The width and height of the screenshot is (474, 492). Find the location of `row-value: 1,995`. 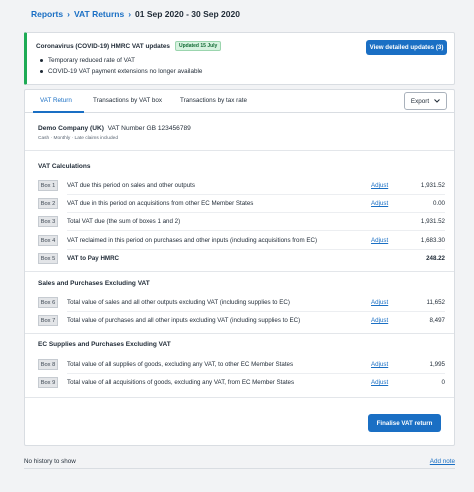

row-value: 1,995 is located at coordinates (437, 364).